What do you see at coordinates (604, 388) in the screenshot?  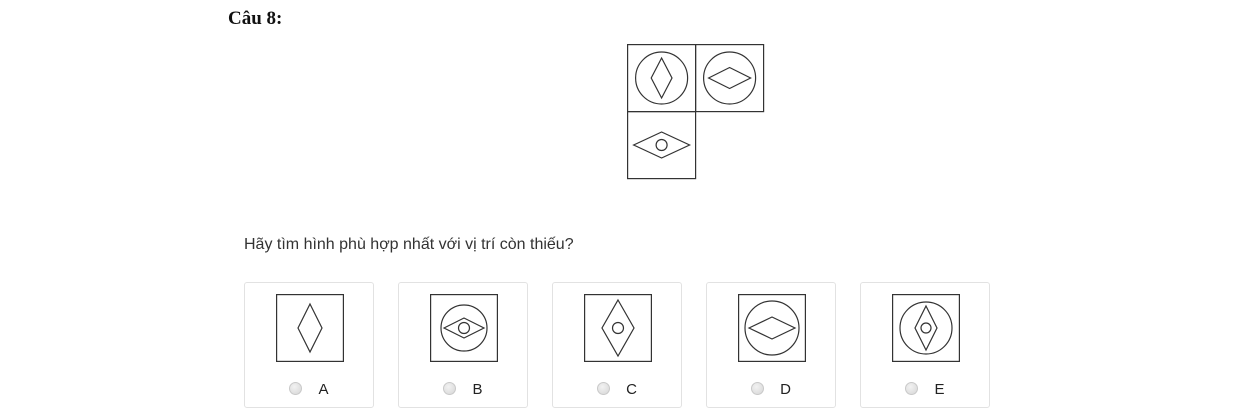 I see `option-c-radio` at bounding box center [604, 388].